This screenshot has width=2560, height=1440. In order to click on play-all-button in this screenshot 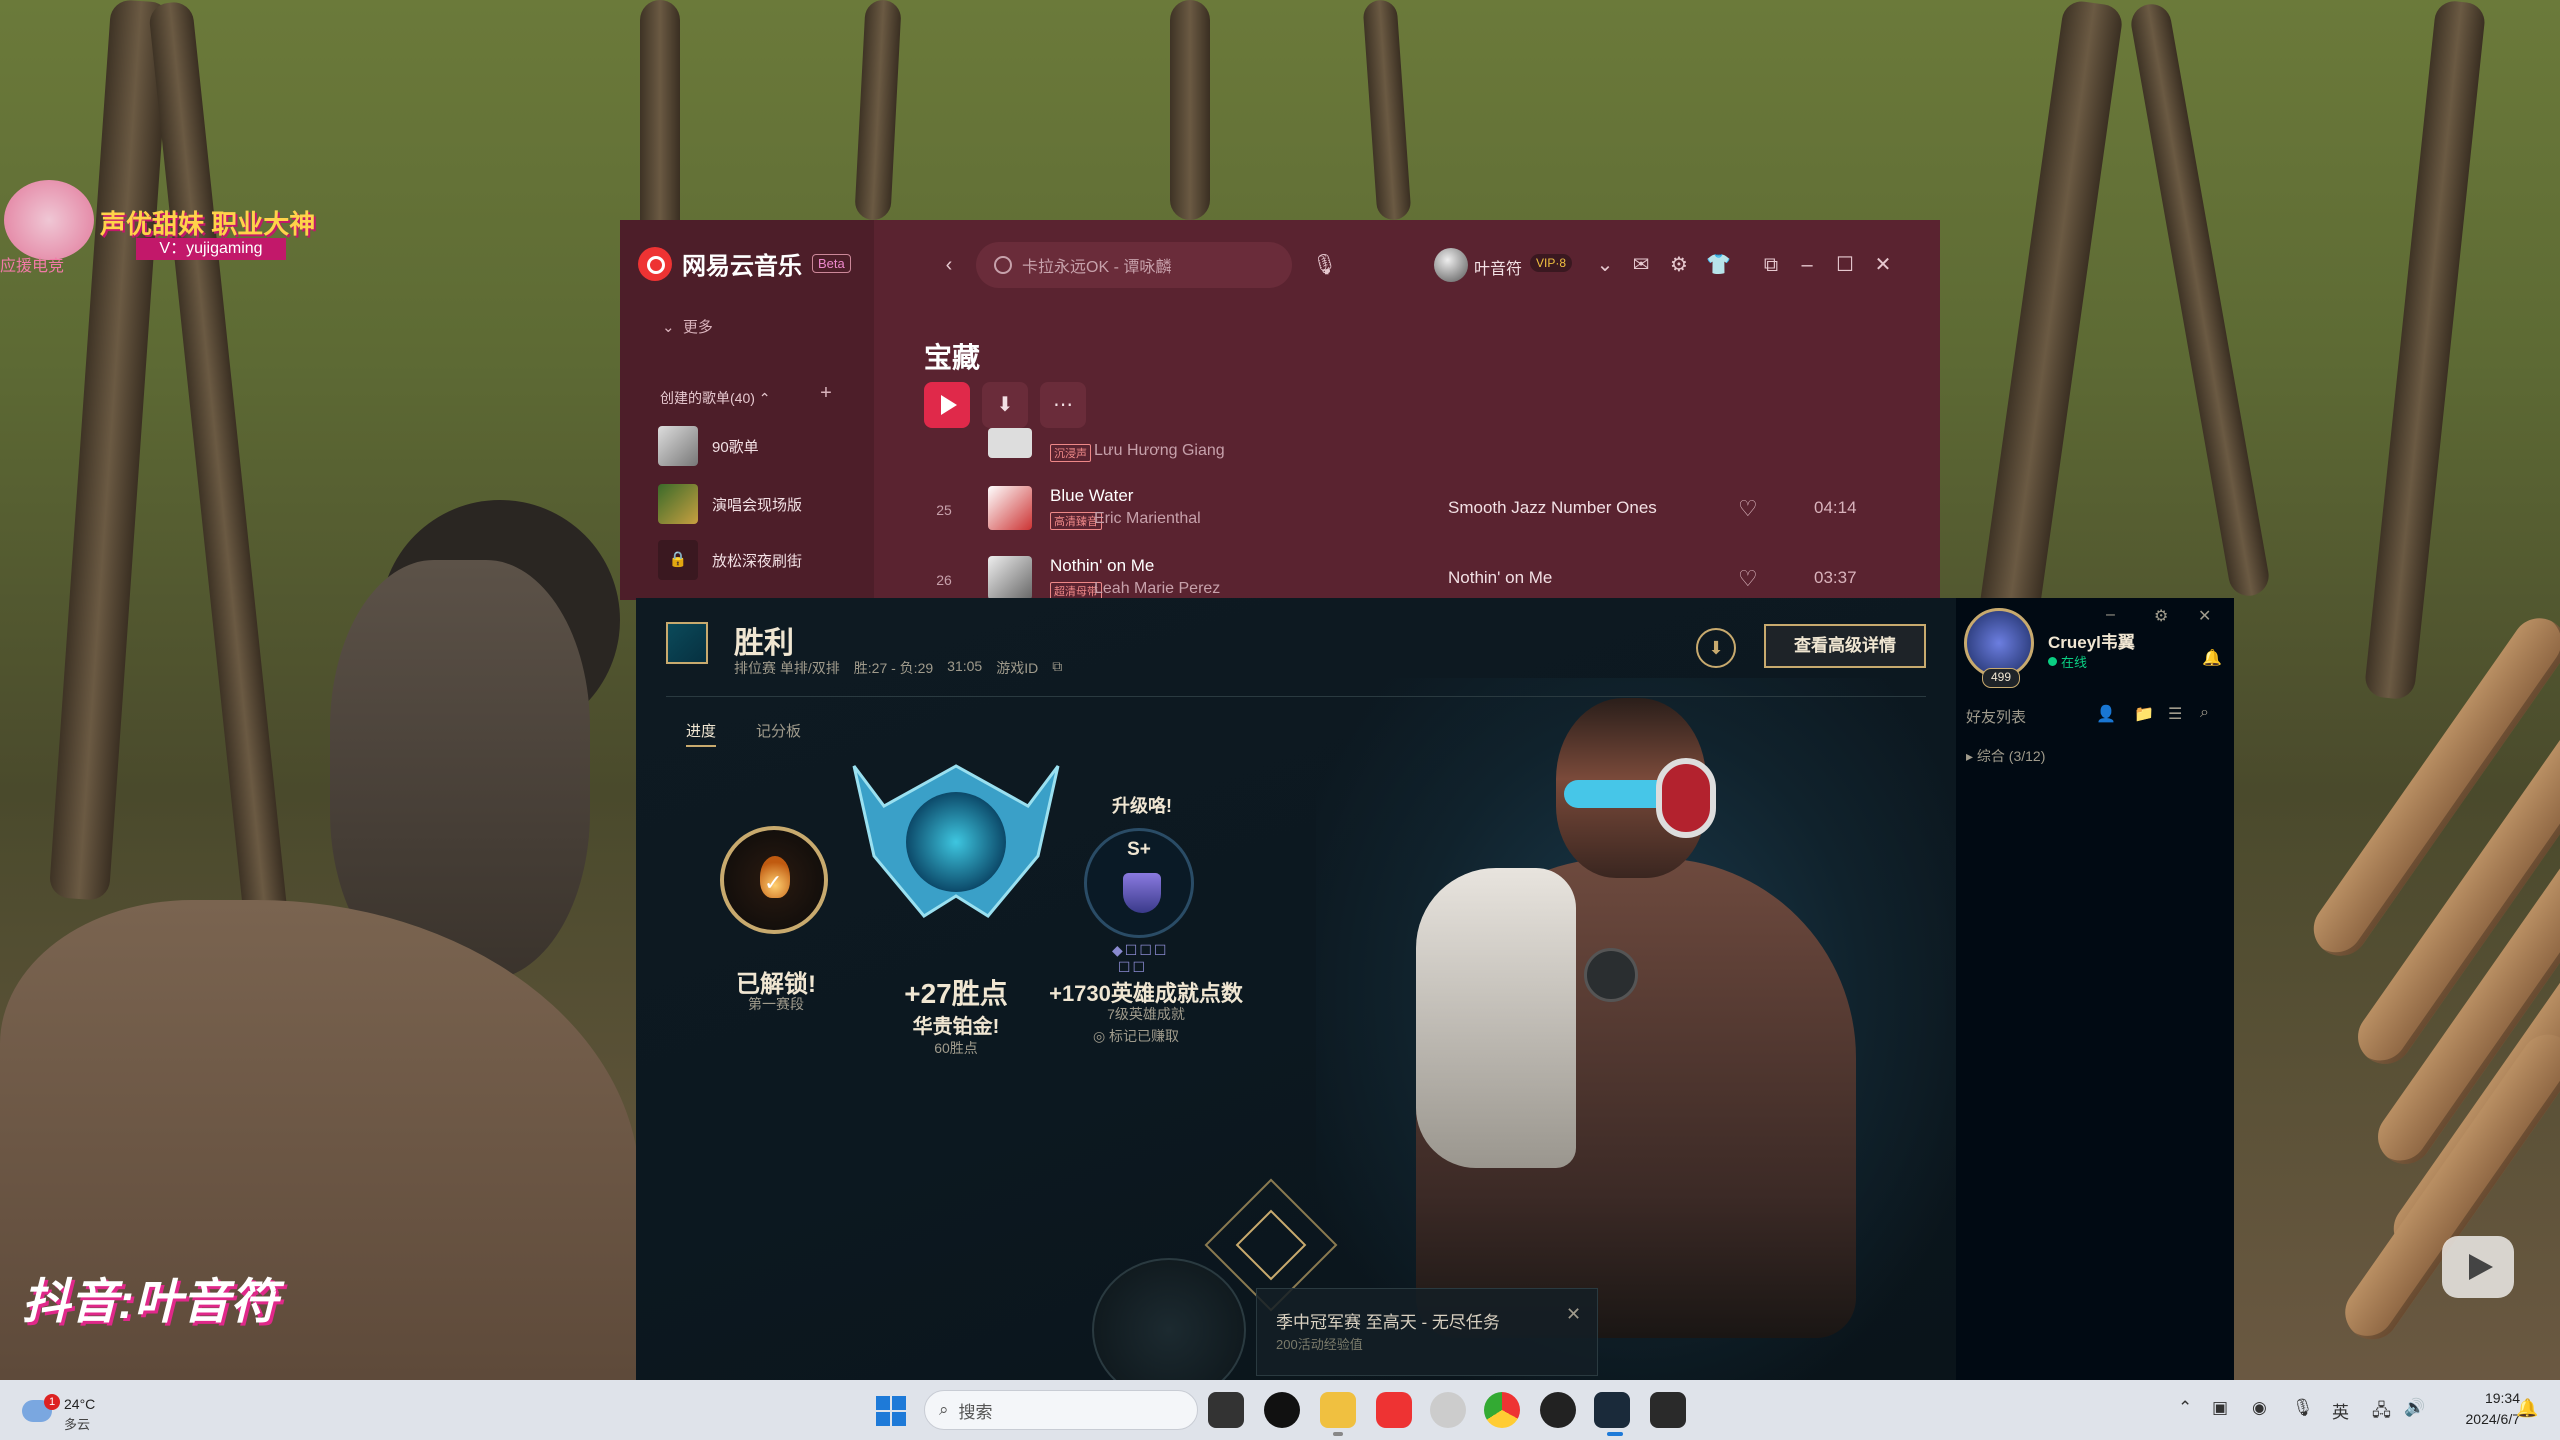, I will do `click(947, 405)`.